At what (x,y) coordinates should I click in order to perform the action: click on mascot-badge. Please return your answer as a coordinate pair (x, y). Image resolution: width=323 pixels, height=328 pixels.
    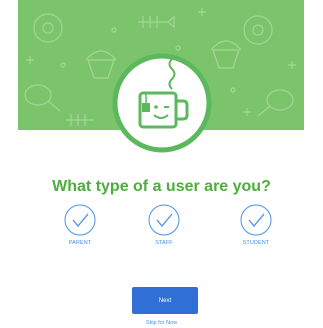
    Looking at the image, I should click on (162, 103).